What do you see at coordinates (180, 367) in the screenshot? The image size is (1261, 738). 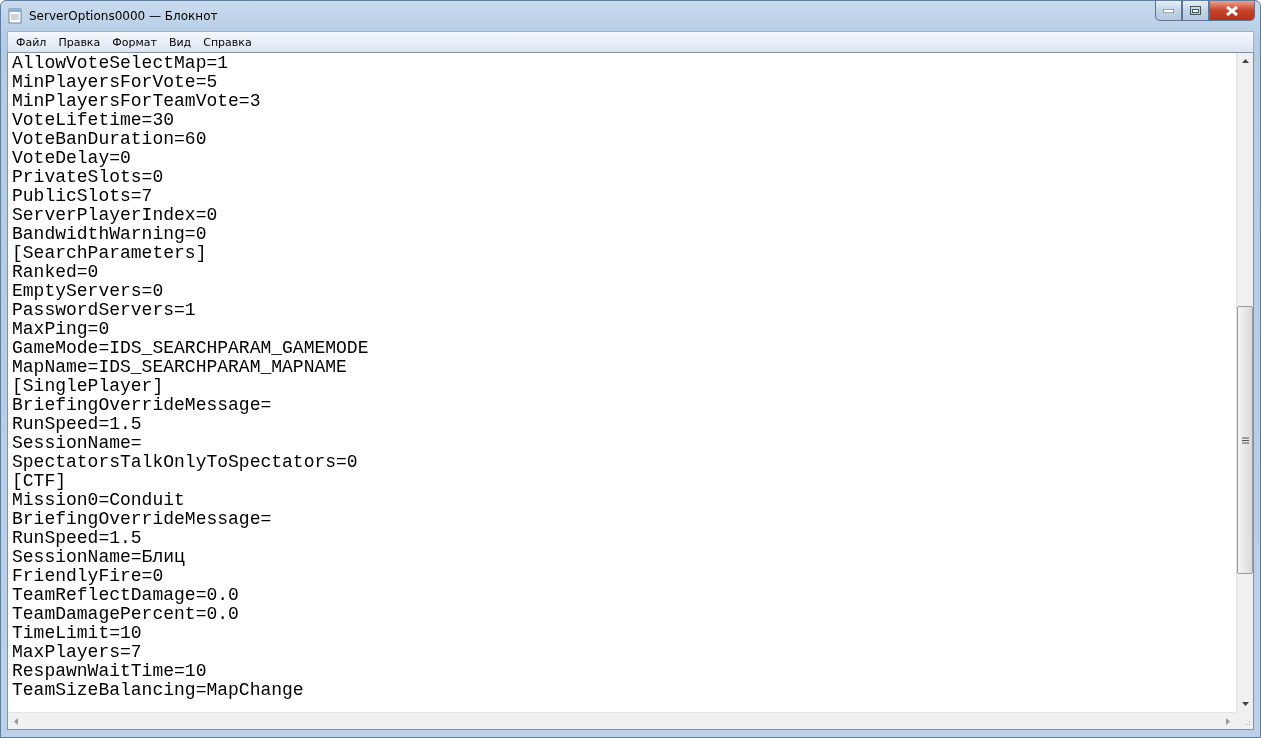 I see `text-line: MapName=IDS_SEARCHPARAM_MAPNAME` at bounding box center [180, 367].